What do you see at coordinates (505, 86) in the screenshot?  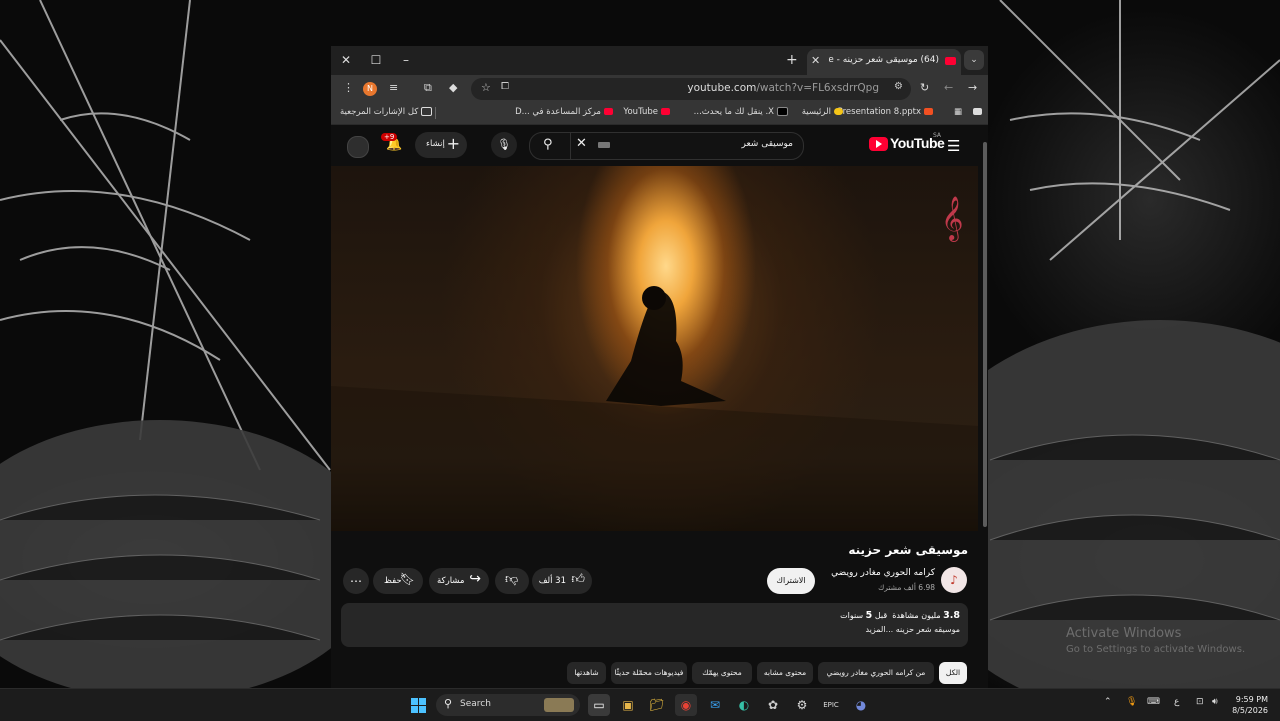 I see `install-app-icon: ⧠` at bounding box center [505, 86].